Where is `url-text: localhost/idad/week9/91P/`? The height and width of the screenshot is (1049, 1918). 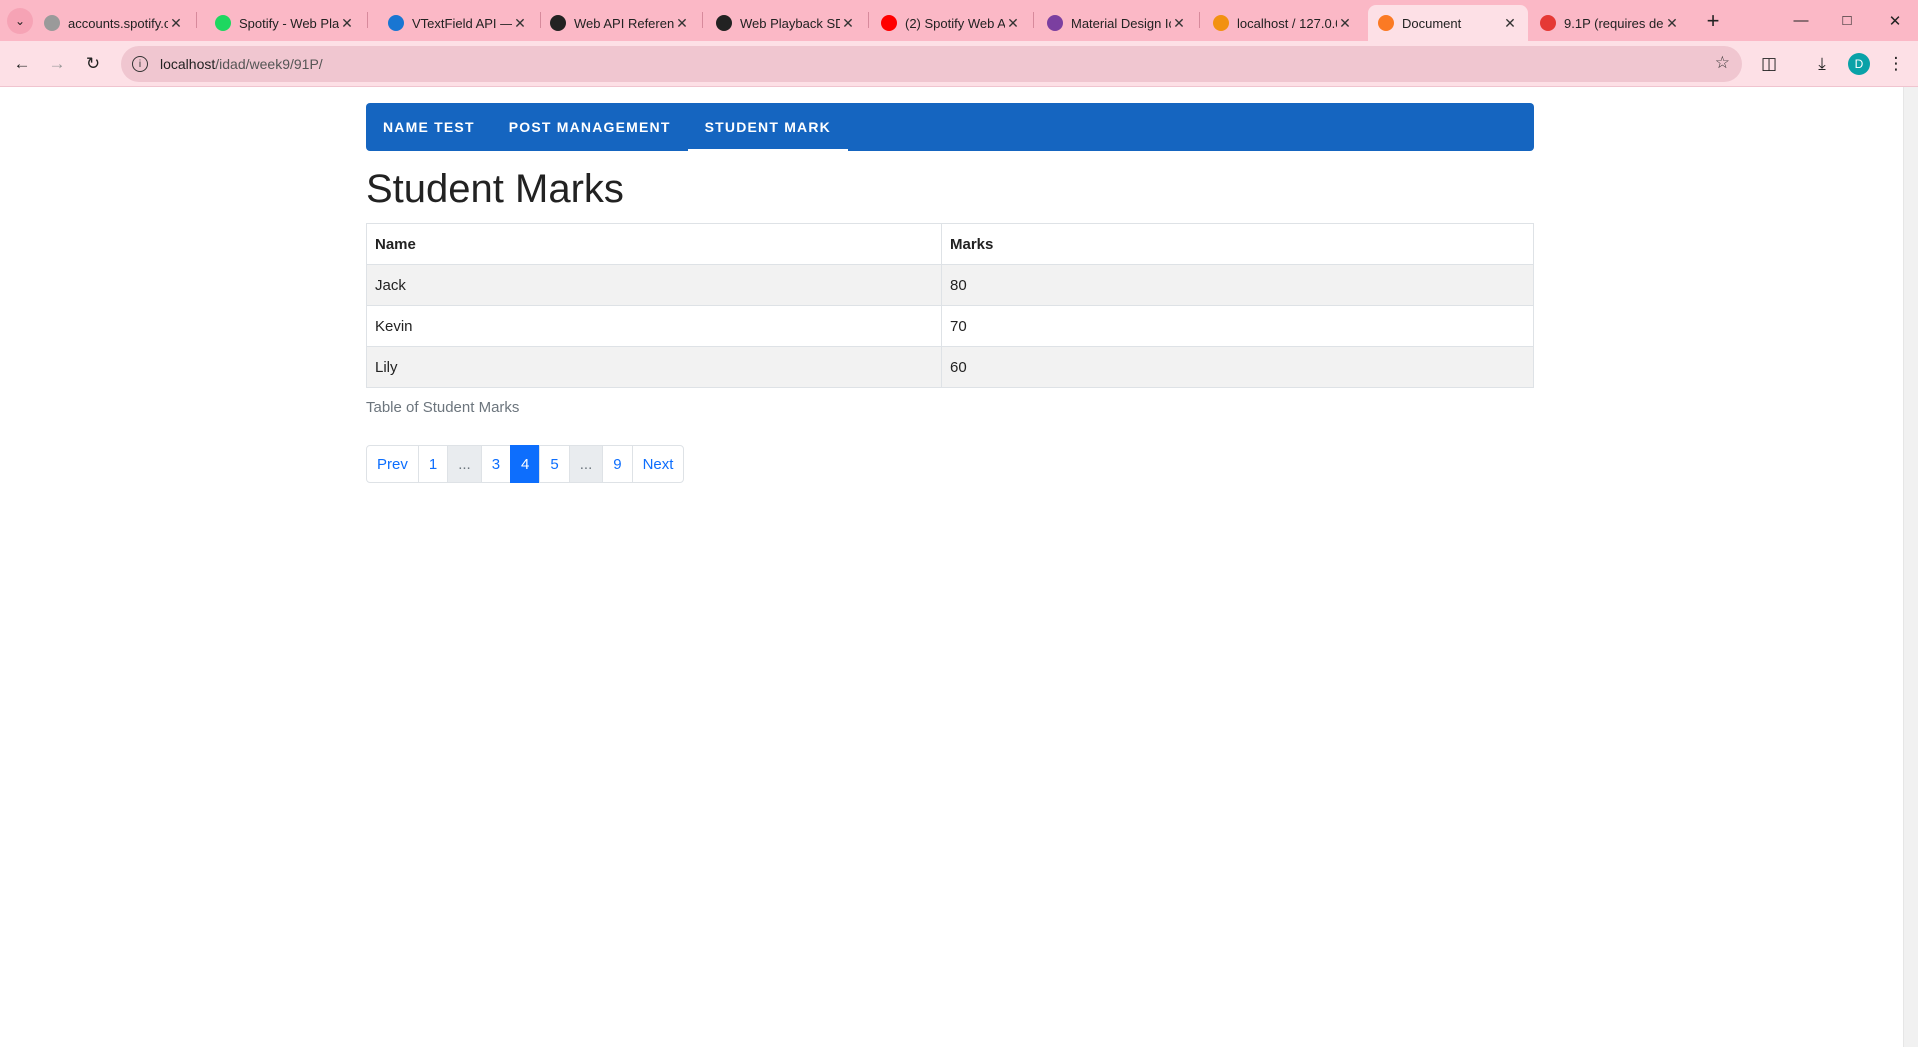
url-text: localhost/idad/week9/91P/ is located at coordinates (241, 64).